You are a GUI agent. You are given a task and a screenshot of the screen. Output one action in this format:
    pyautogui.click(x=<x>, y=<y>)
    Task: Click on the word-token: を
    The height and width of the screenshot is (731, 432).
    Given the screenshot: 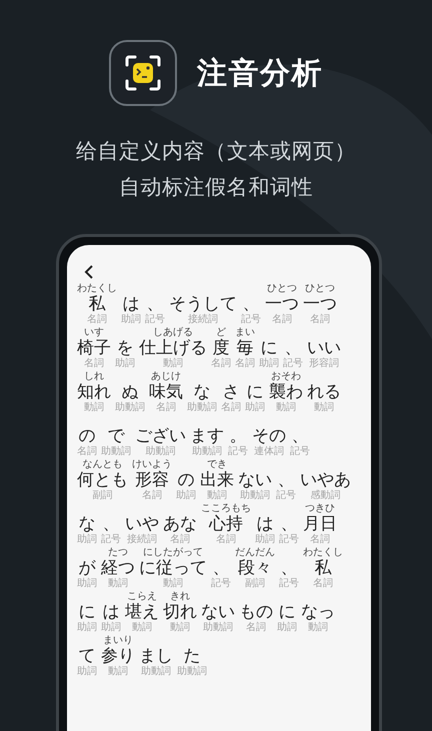 What is the action you would take?
    pyautogui.click(x=125, y=348)
    